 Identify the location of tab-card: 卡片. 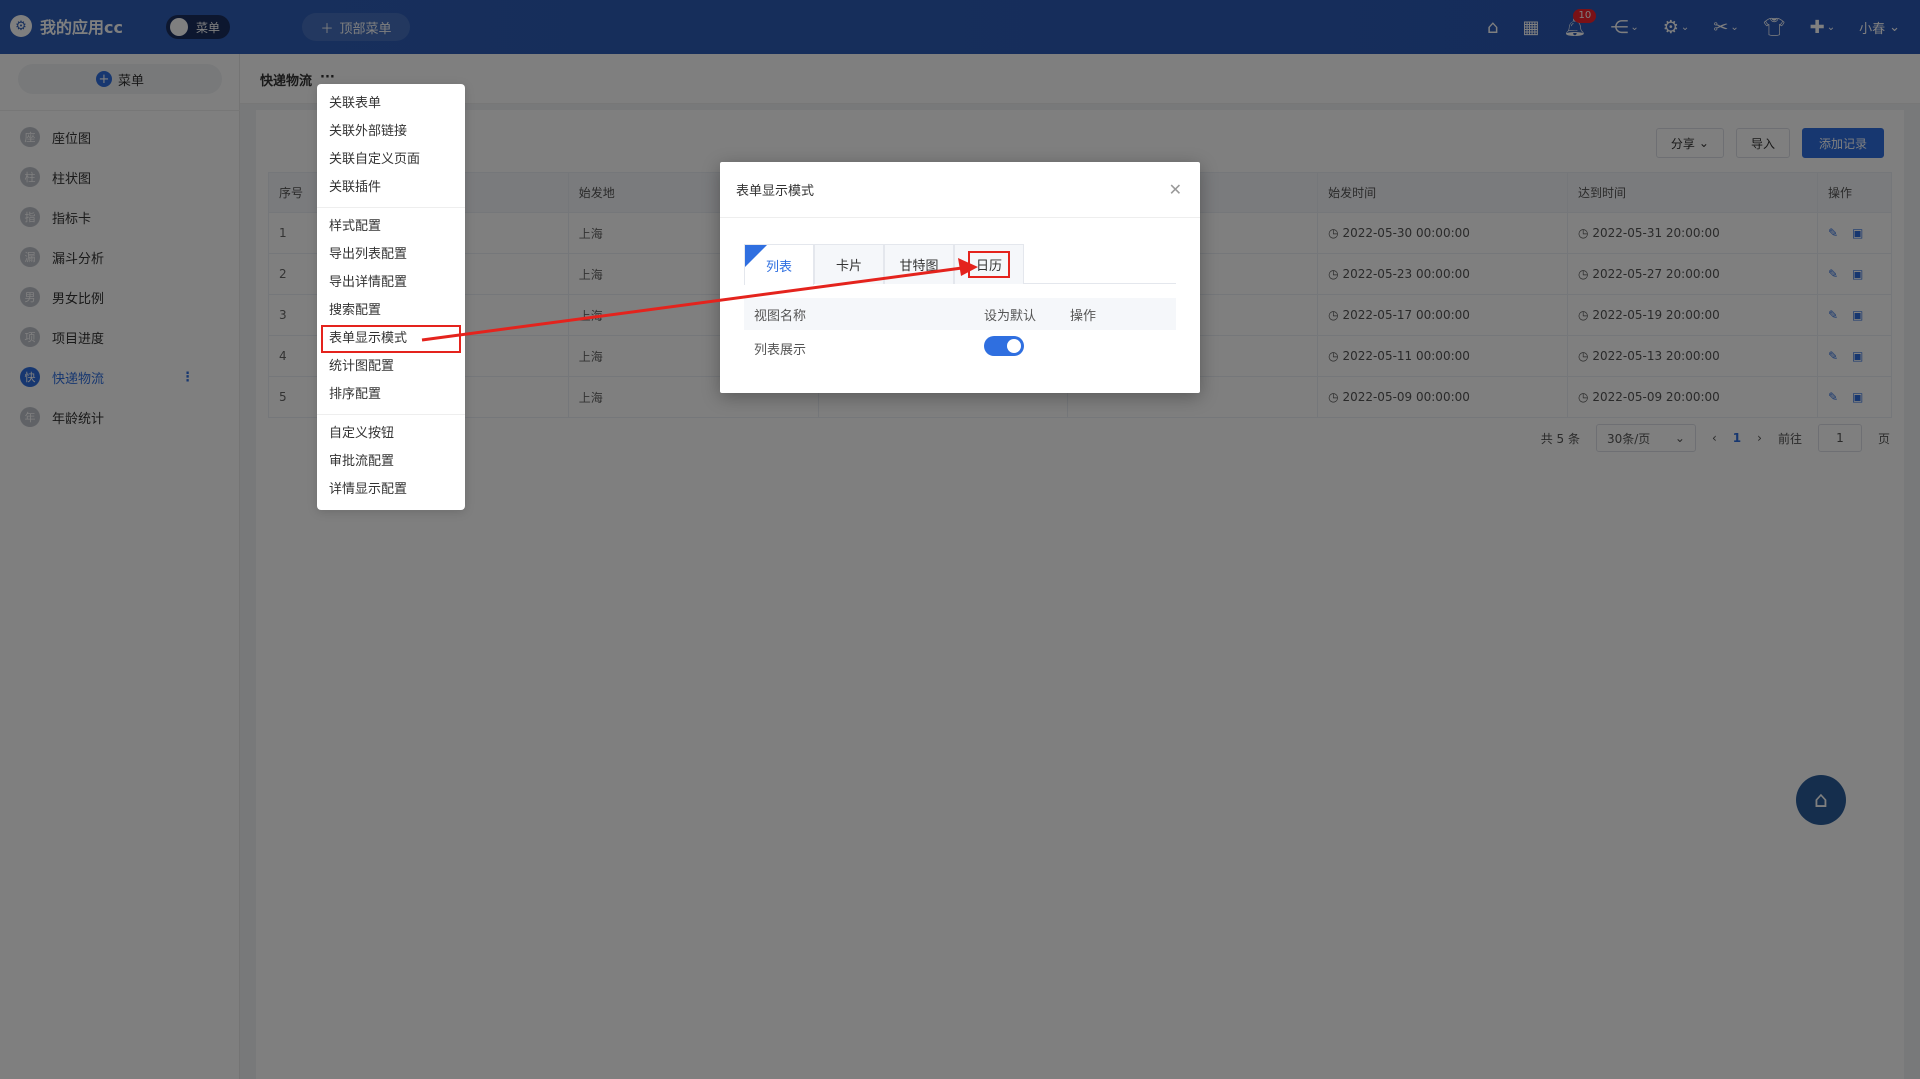
(849, 264).